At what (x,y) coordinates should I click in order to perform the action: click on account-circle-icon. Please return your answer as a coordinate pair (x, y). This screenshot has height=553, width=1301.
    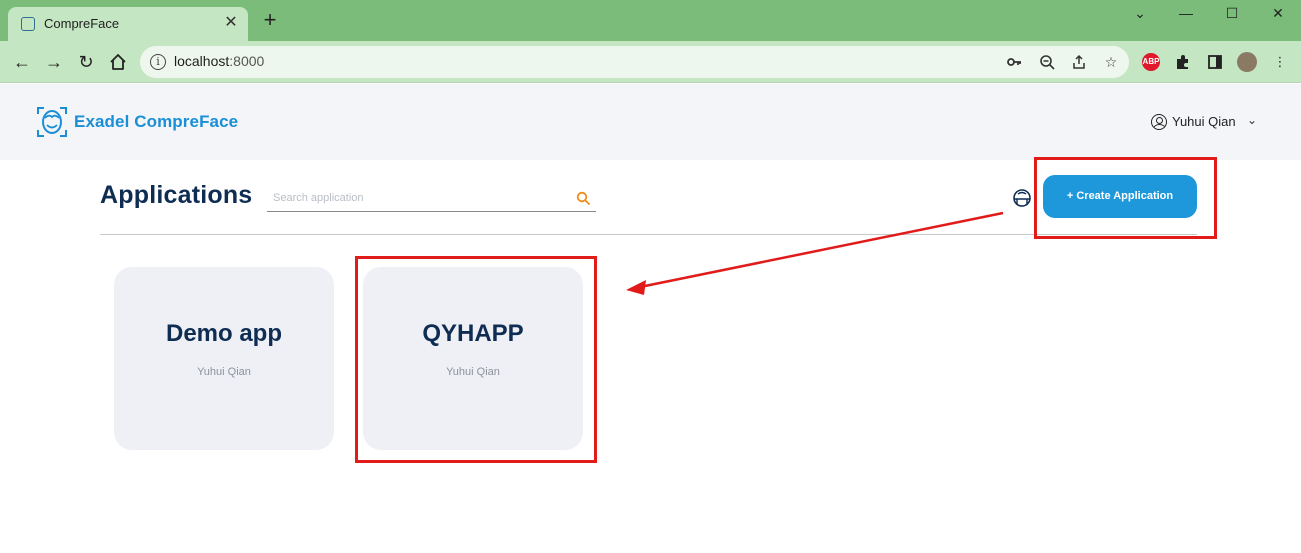
    Looking at the image, I should click on (1159, 122).